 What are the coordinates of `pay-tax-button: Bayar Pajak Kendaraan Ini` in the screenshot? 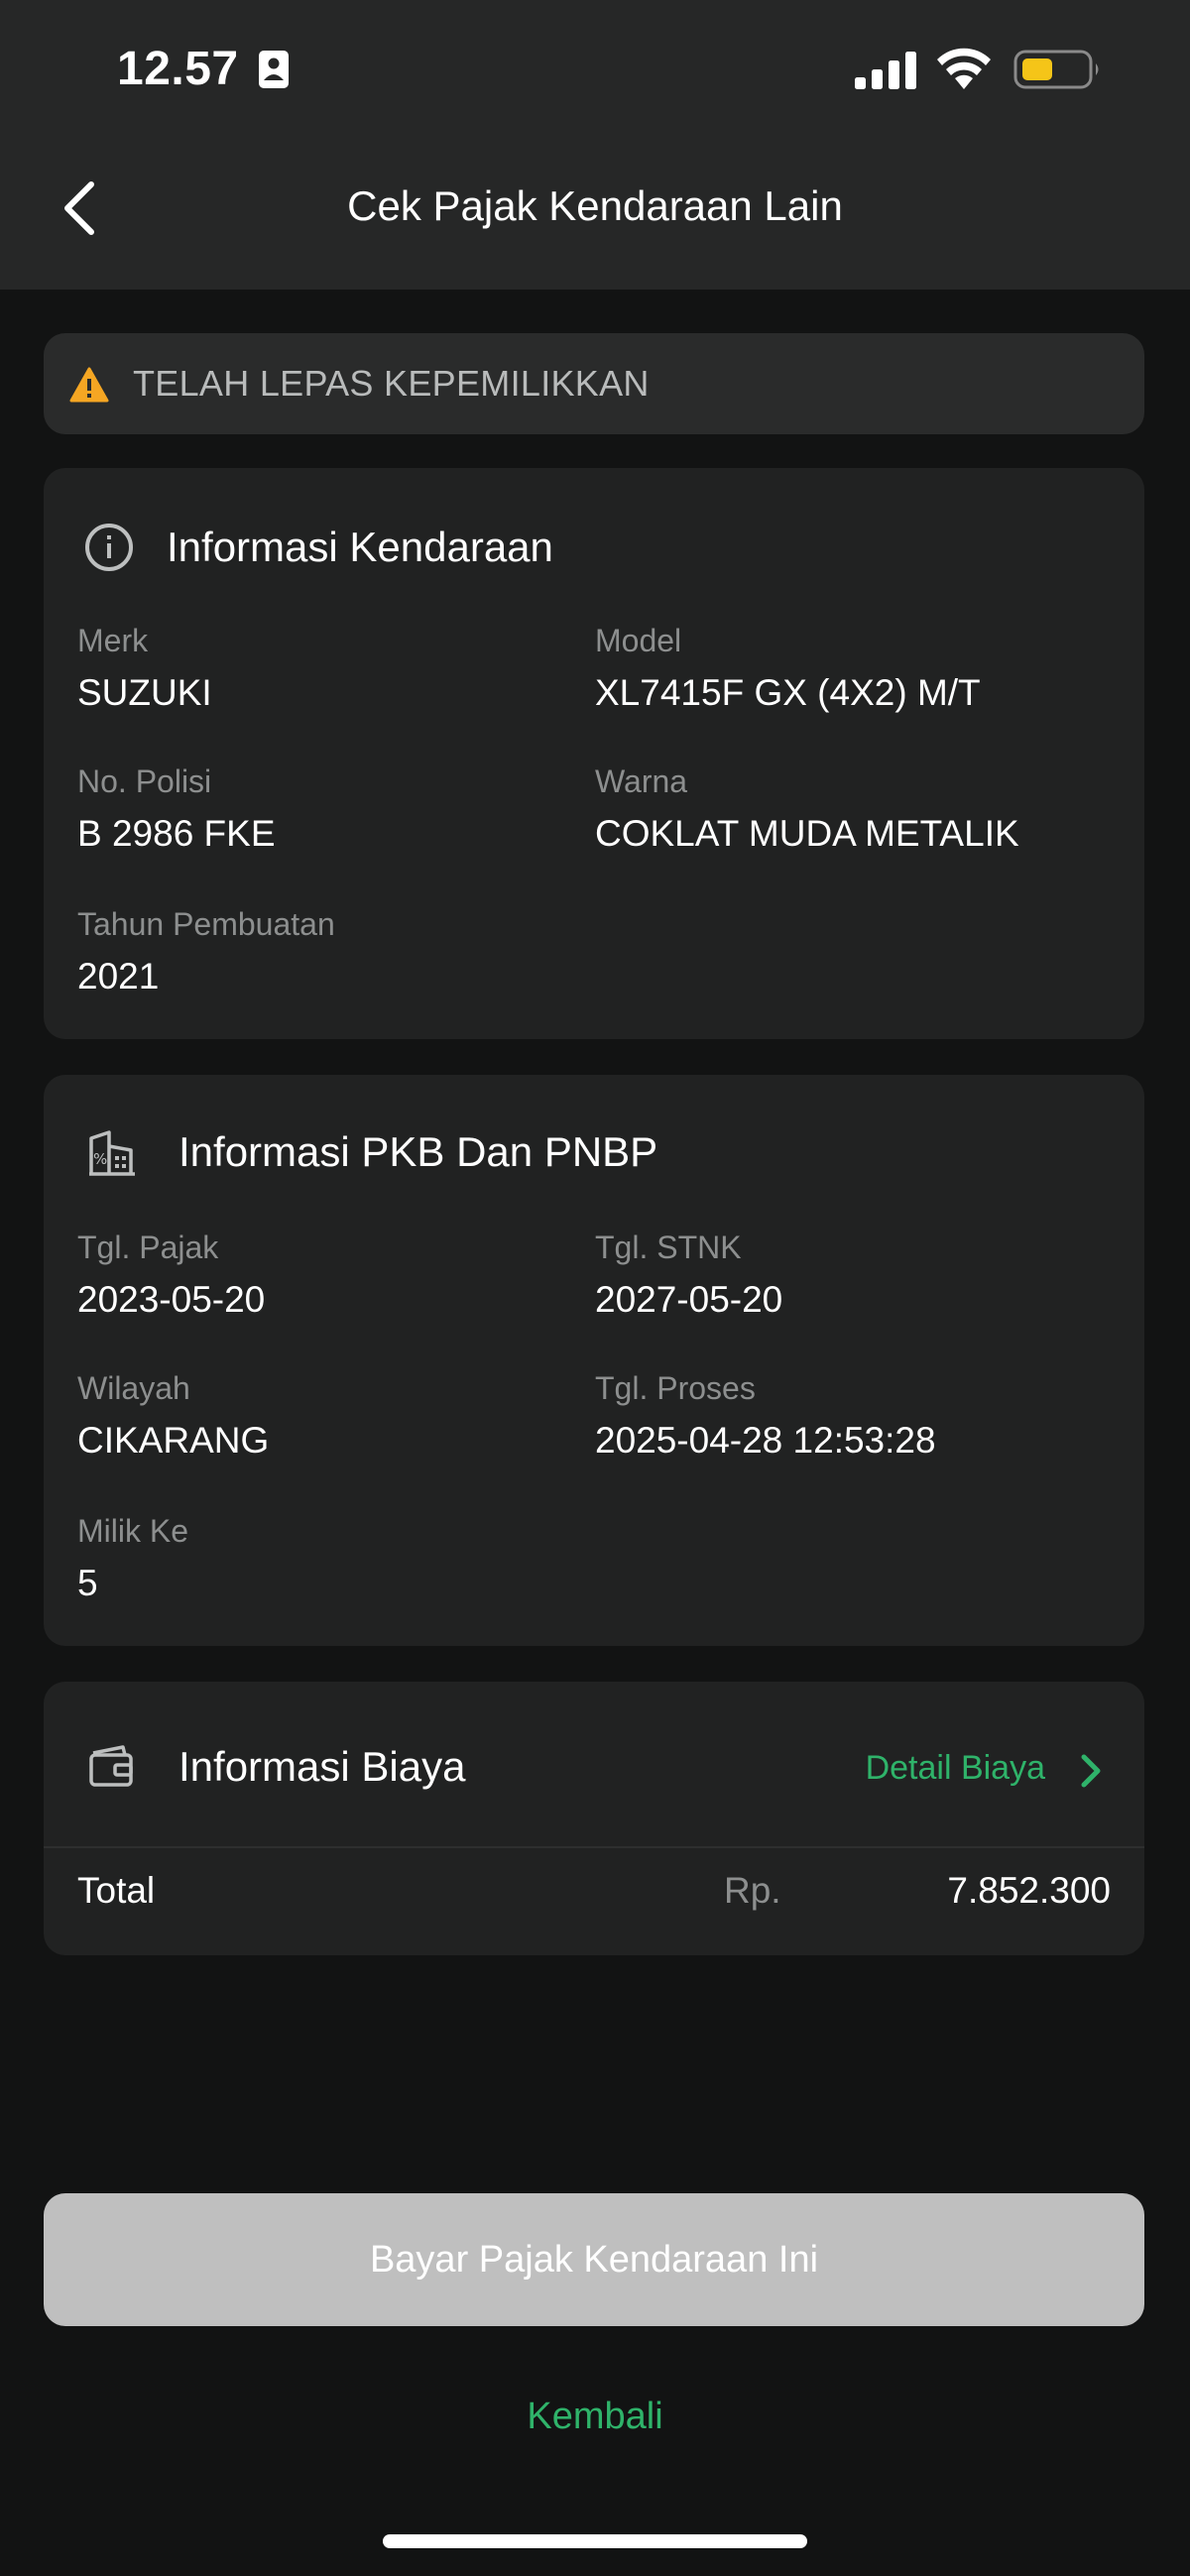 It's located at (594, 2259).